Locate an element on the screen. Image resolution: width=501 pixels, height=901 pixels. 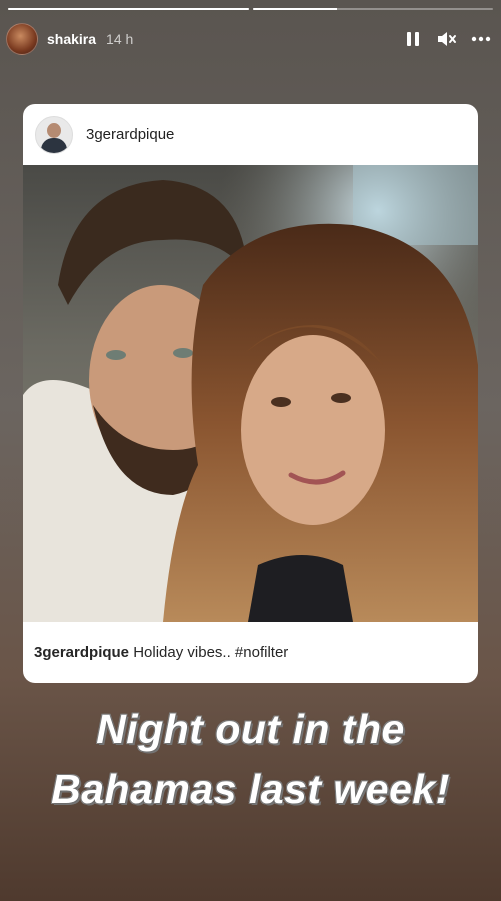
story-controls is located at coordinates (447, 39).